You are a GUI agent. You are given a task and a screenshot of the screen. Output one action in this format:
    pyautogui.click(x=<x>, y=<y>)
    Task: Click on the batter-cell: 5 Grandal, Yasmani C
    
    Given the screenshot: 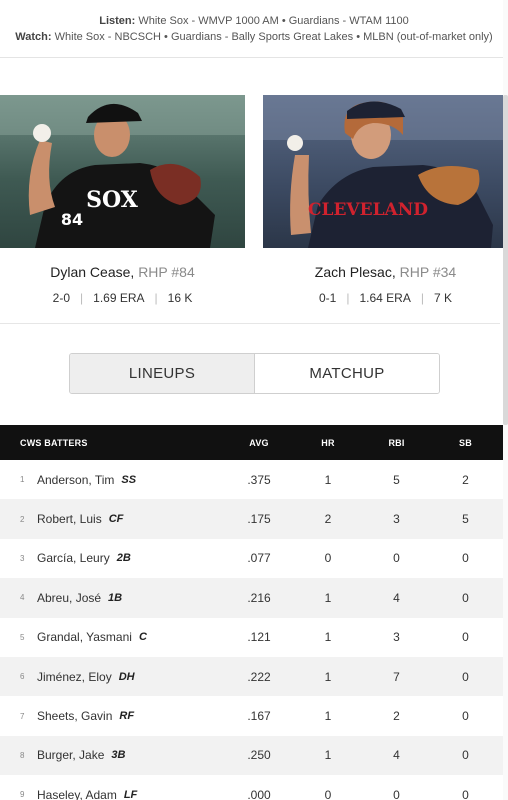 What is the action you would take?
    pyautogui.click(x=114, y=637)
    